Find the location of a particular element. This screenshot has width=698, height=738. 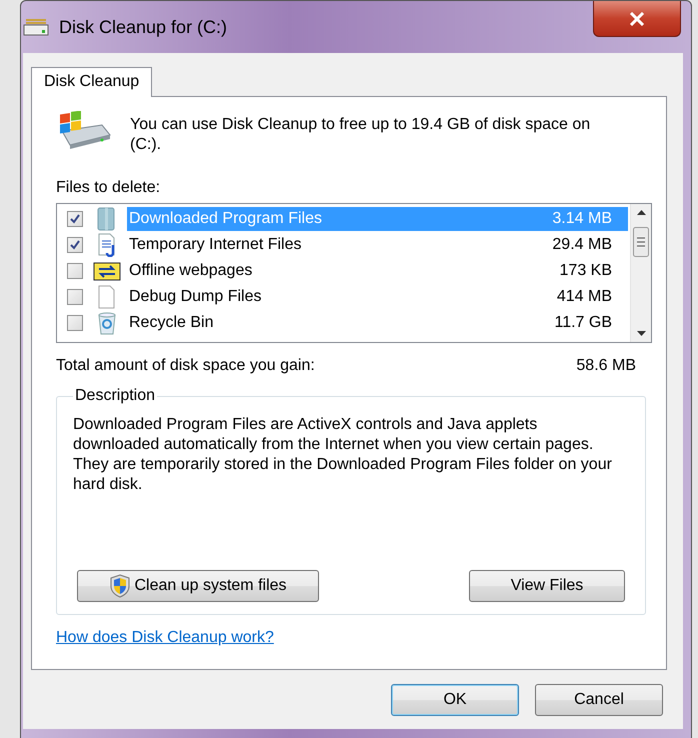

close-button is located at coordinates (637, 19).